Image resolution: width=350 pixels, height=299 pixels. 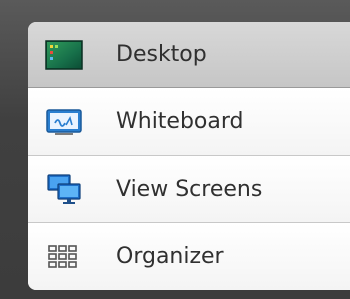 I want to click on desktop-icon, so click(x=64, y=54).